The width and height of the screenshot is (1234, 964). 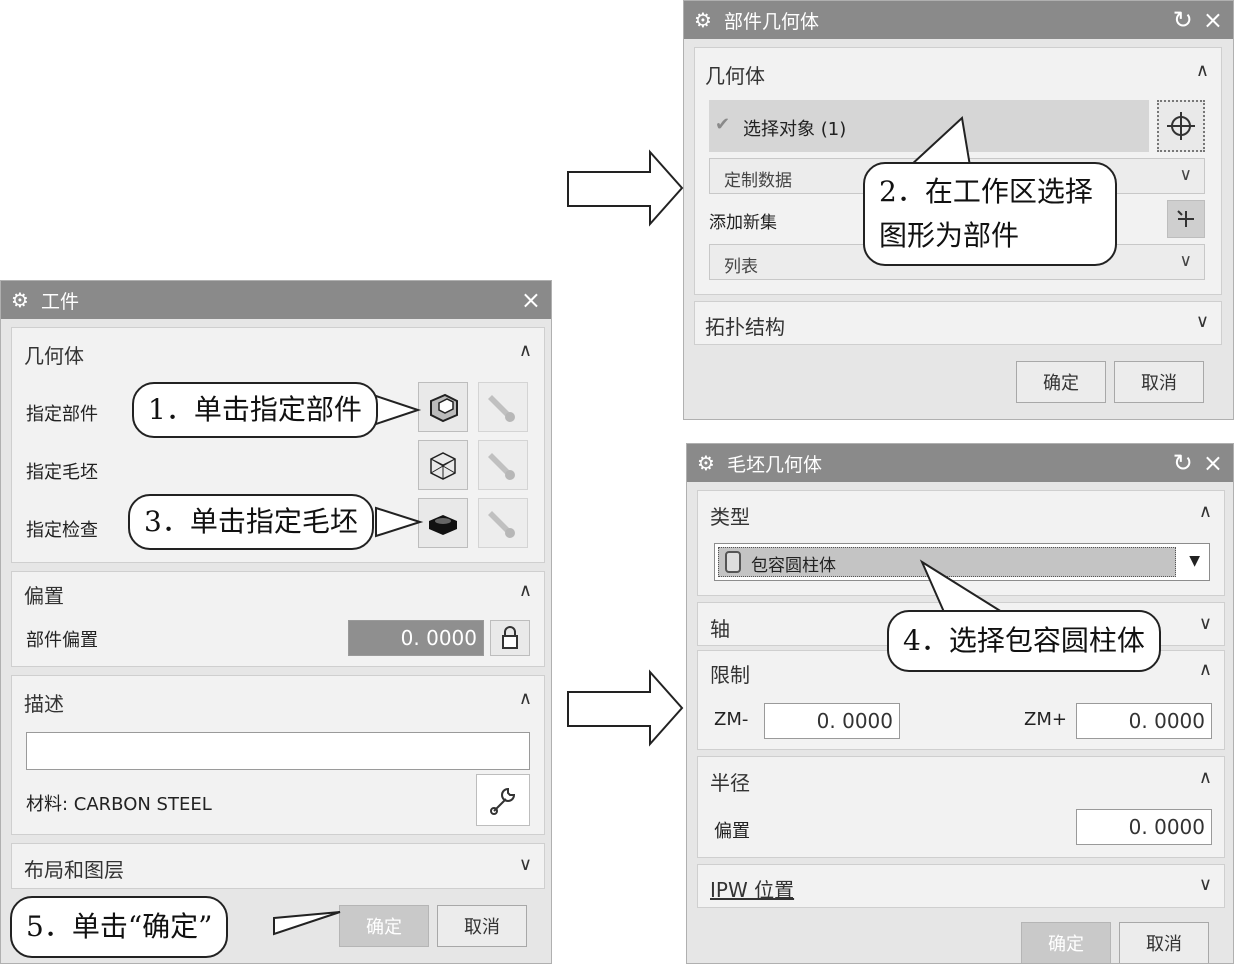 I want to click on callout-step1: 1．单击指定部件, so click(x=255, y=410).